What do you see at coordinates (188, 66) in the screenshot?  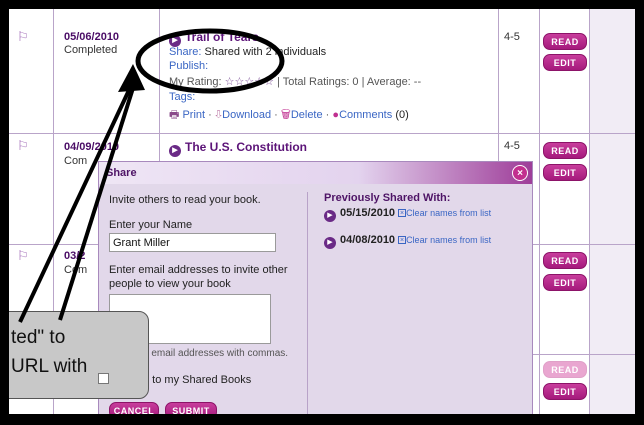 I see `publish-link: Publish:` at bounding box center [188, 66].